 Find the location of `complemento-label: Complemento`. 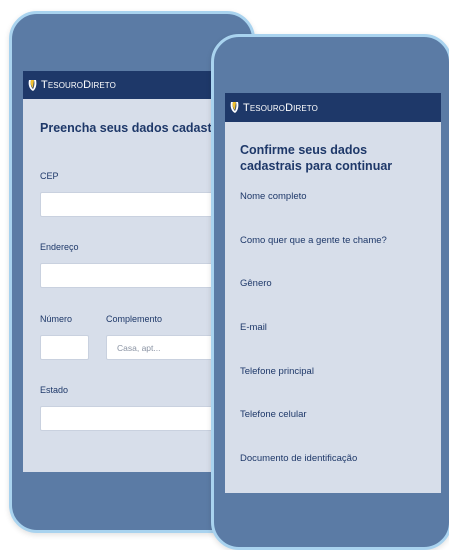

complemento-label: Complemento is located at coordinates (134, 319).